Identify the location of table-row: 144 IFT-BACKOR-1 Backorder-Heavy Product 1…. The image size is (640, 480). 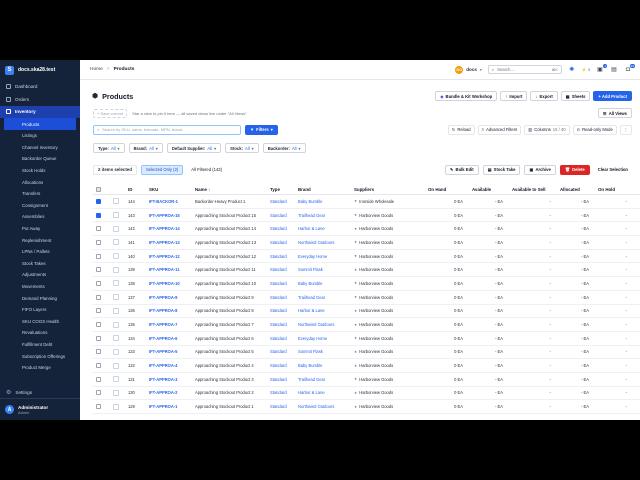
(366, 202).